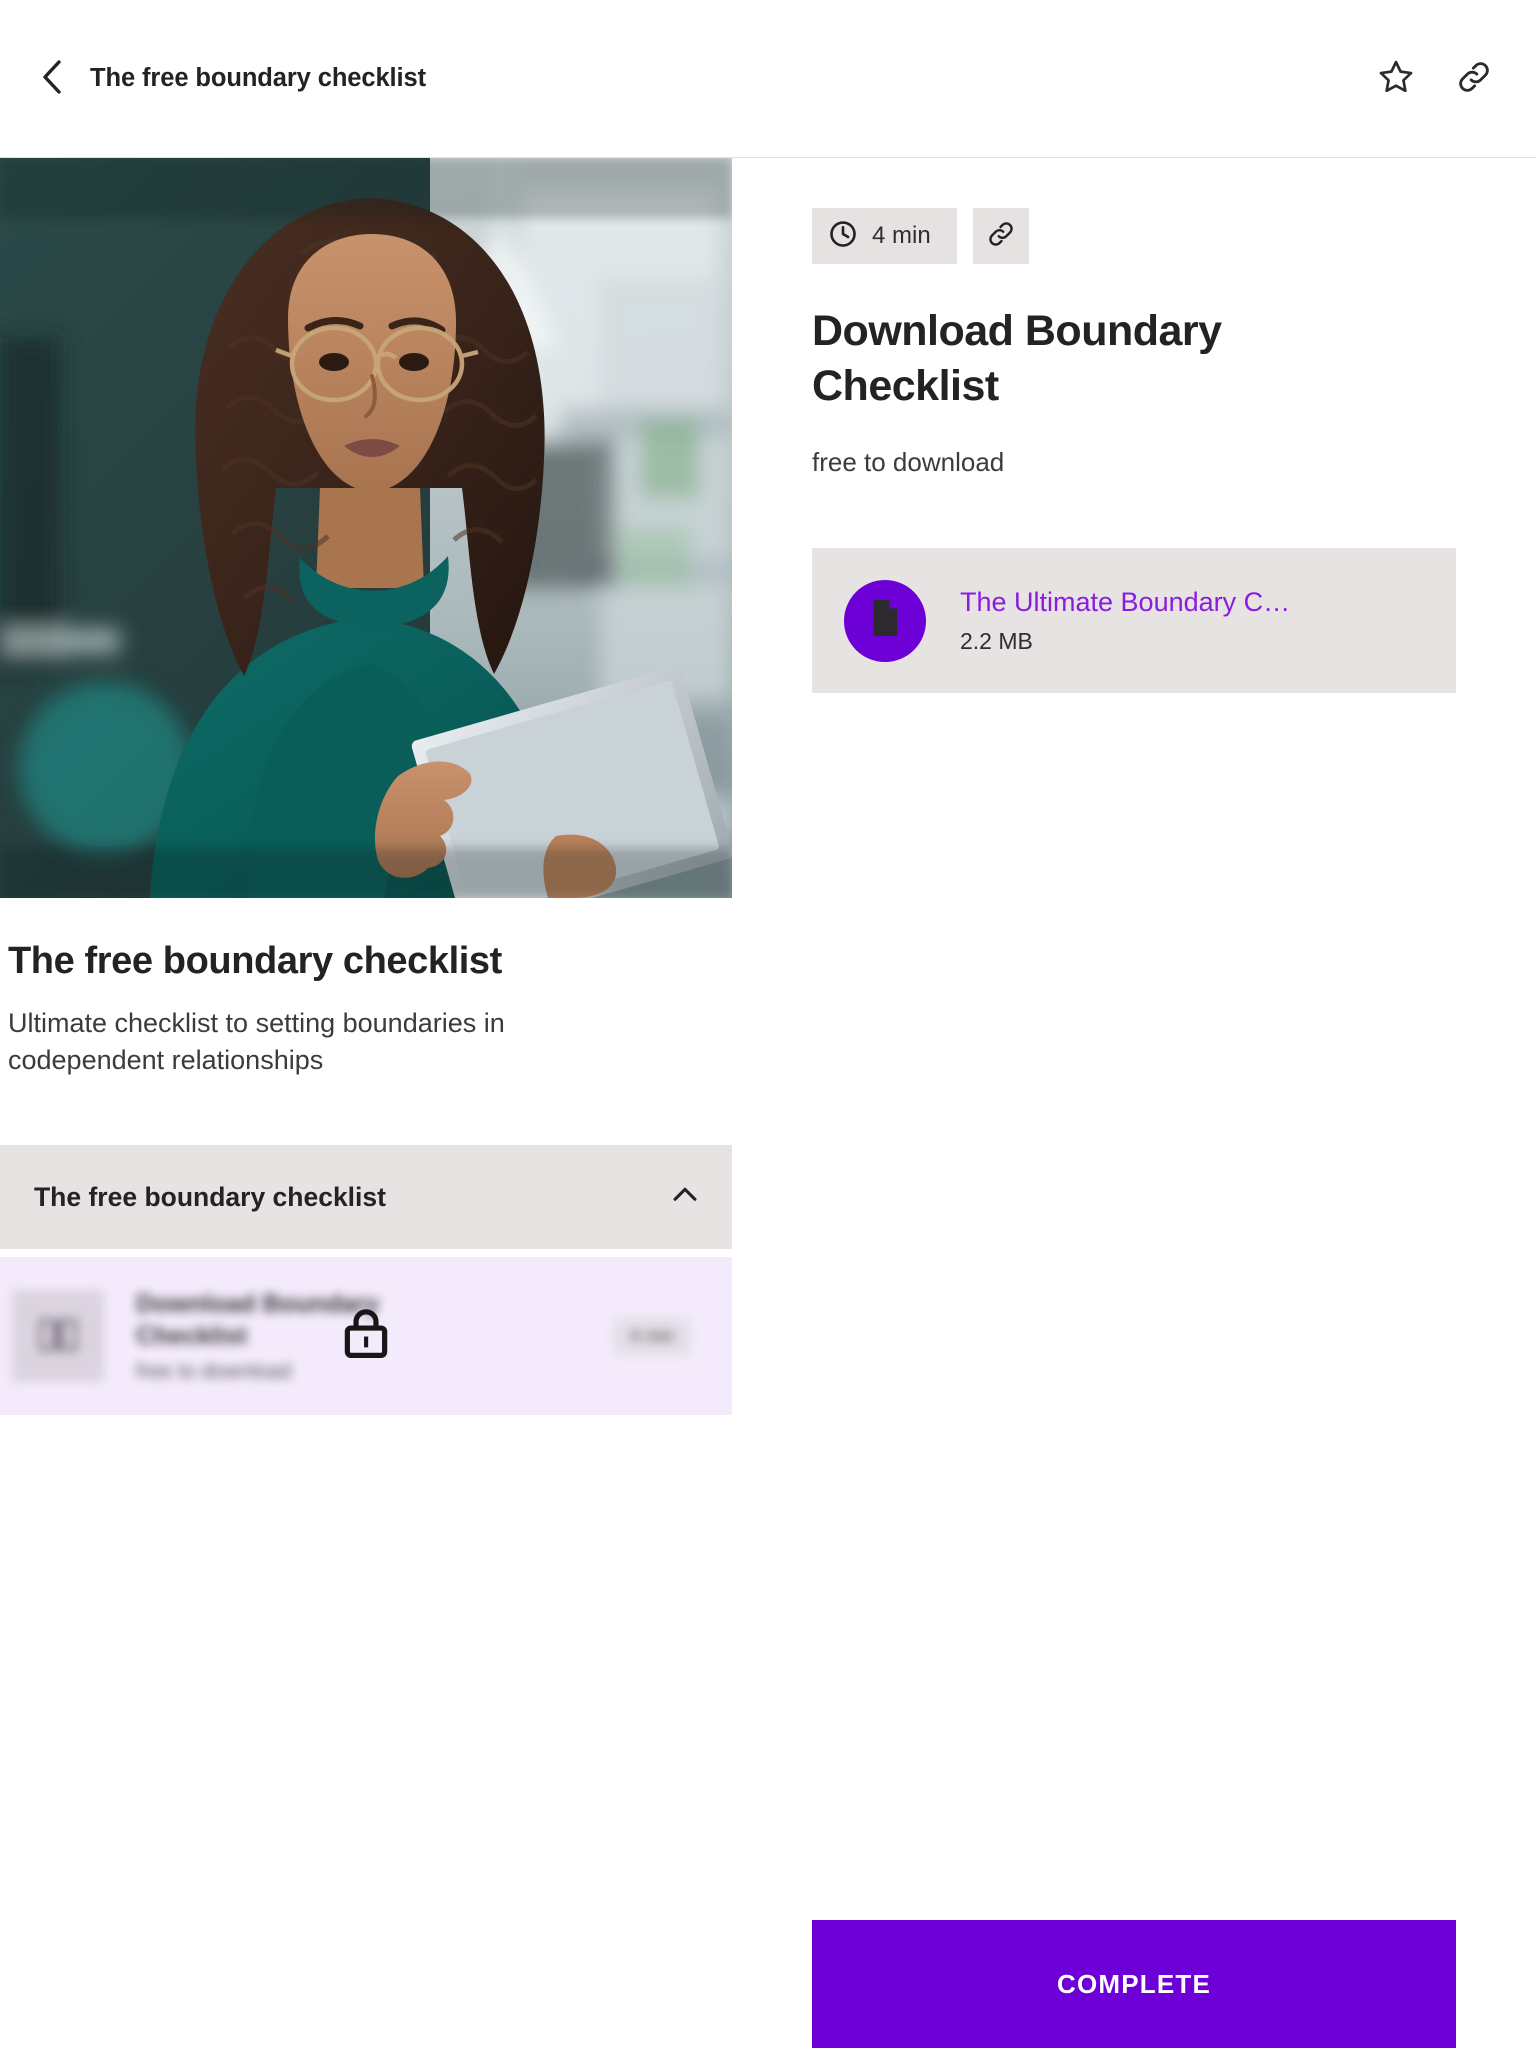 The image size is (1536, 2048). What do you see at coordinates (901, 235) in the screenshot?
I see `duration-label: 4 min` at bounding box center [901, 235].